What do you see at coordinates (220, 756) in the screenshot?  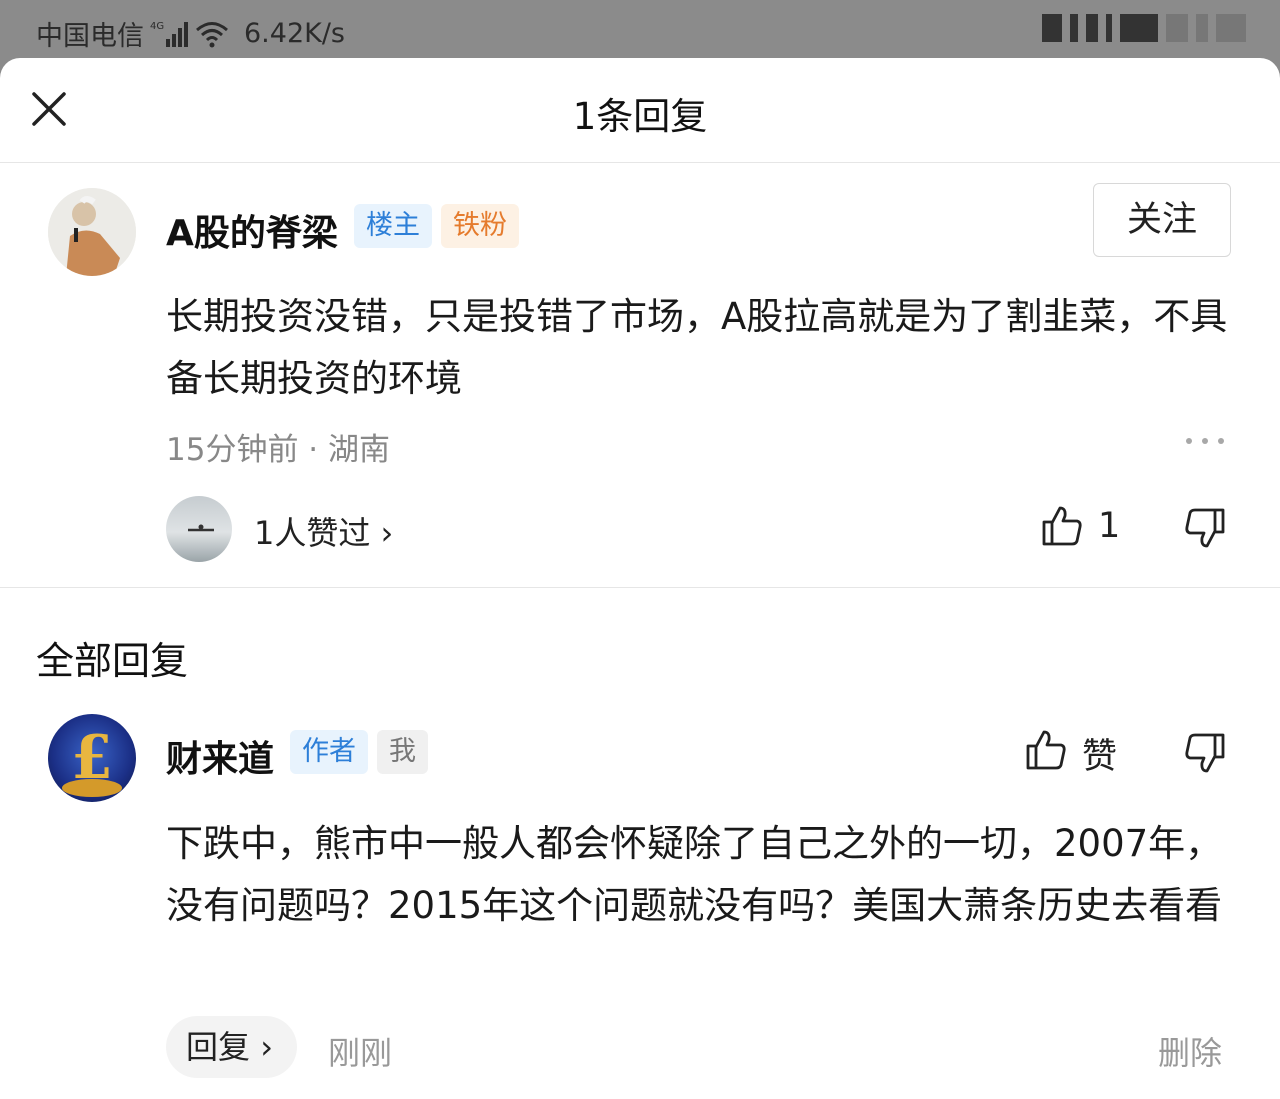 I see `reply-author: 财来道` at bounding box center [220, 756].